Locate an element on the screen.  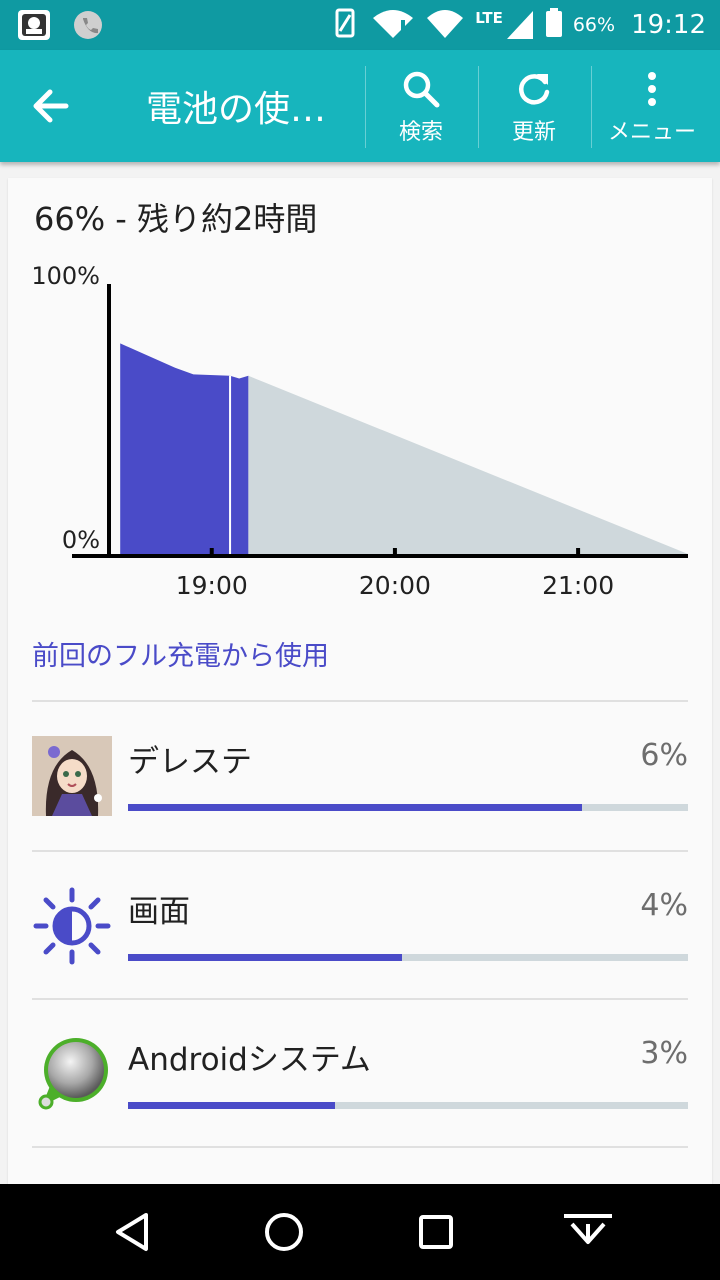
battery-icon is located at coordinates (554, 25).